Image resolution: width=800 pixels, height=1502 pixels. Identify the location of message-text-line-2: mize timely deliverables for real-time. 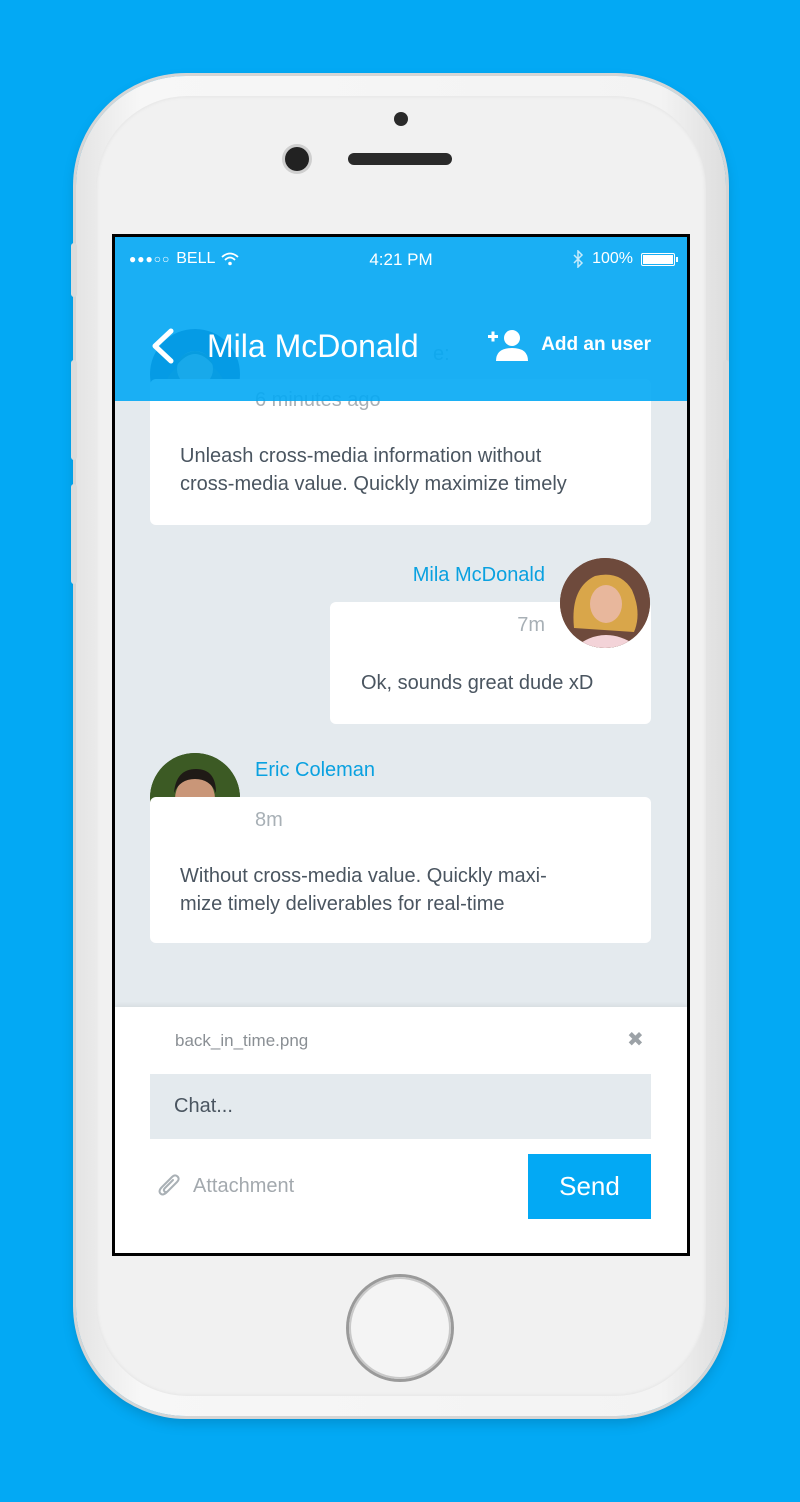
(342, 904).